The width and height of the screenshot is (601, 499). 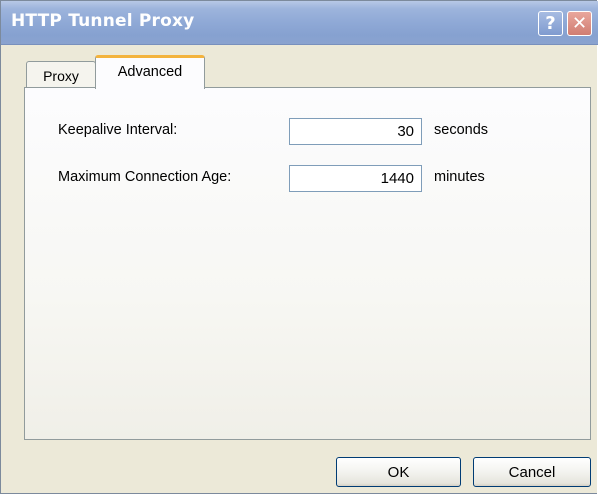 What do you see at coordinates (355, 178) in the screenshot?
I see `max-connection-age-input: 1440` at bounding box center [355, 178].